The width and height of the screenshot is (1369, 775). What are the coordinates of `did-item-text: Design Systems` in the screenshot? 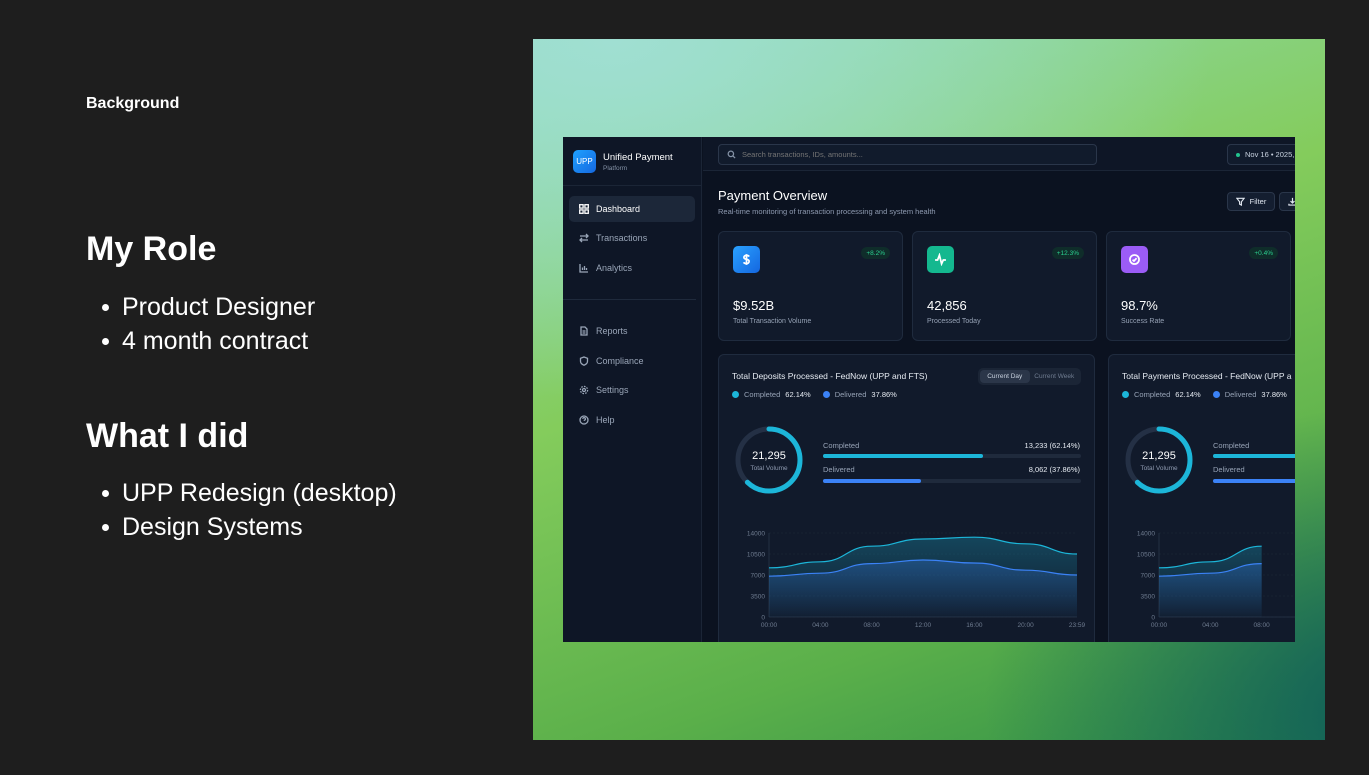 It's located at (212, 526).